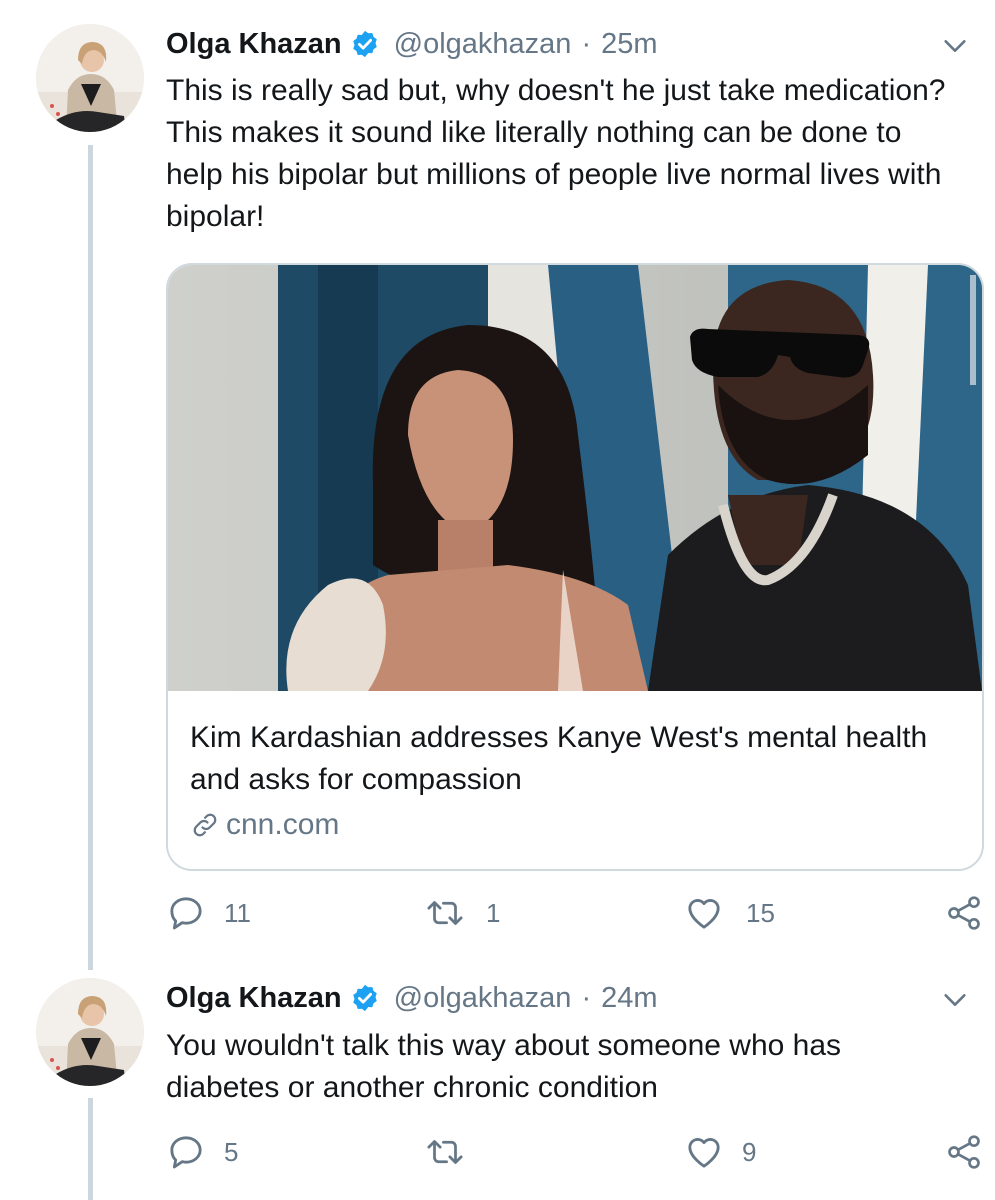 The width and height of the screenshot is (995, 1200). I want to click on like-count: 9, so click(749, 1151).